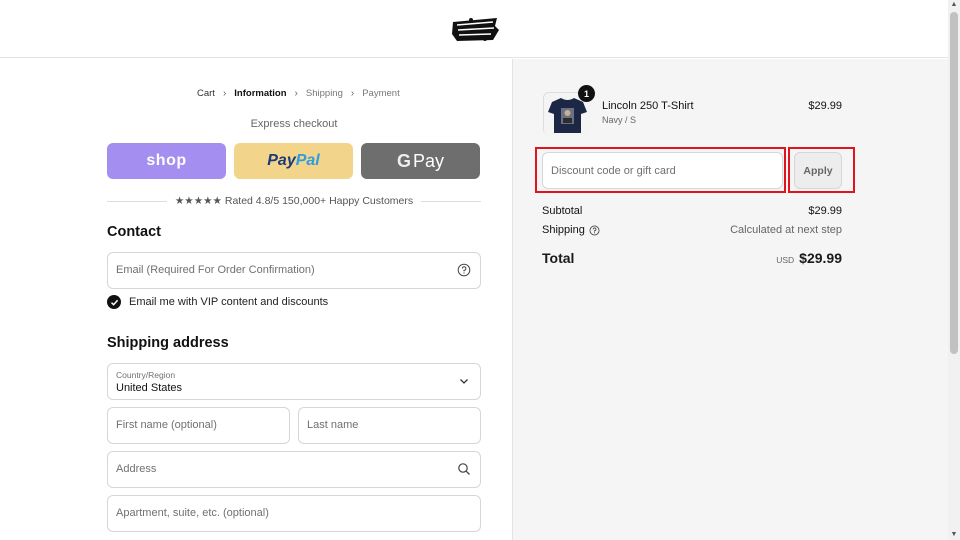  Describe the element at coordinates (324, 93) in the screenshot. I see `breadcrumb-shipping: Shipping` at that location.